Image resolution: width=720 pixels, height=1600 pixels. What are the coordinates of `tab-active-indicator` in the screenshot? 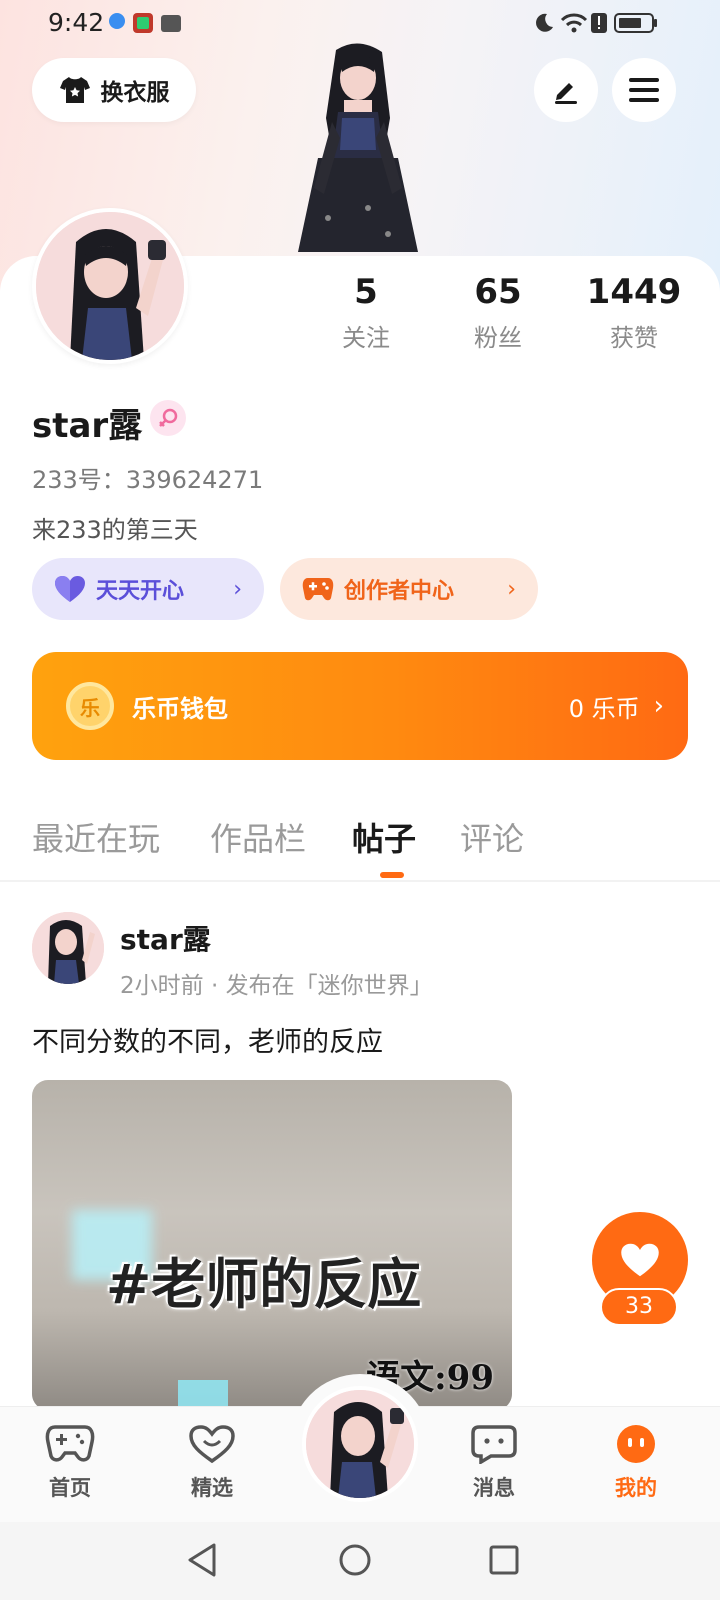 It's located at (392, 875).